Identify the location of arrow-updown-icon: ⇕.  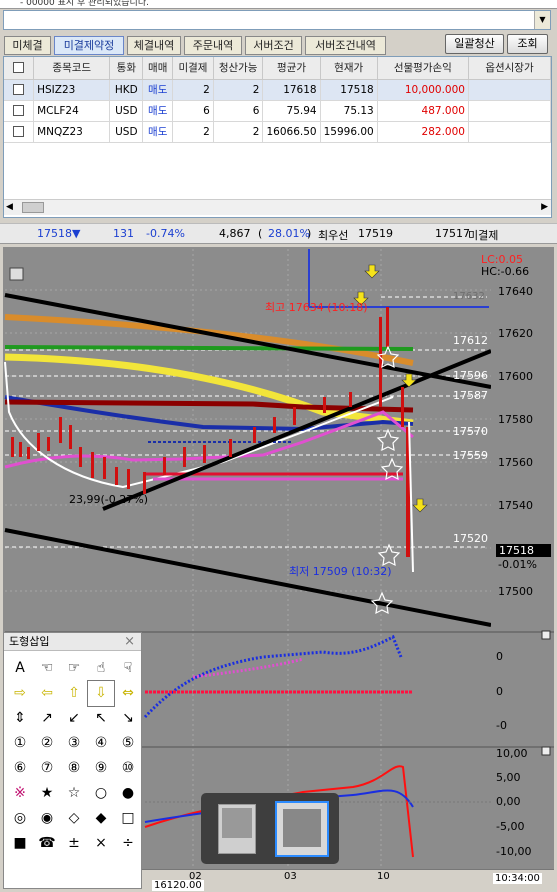
(20, 718).